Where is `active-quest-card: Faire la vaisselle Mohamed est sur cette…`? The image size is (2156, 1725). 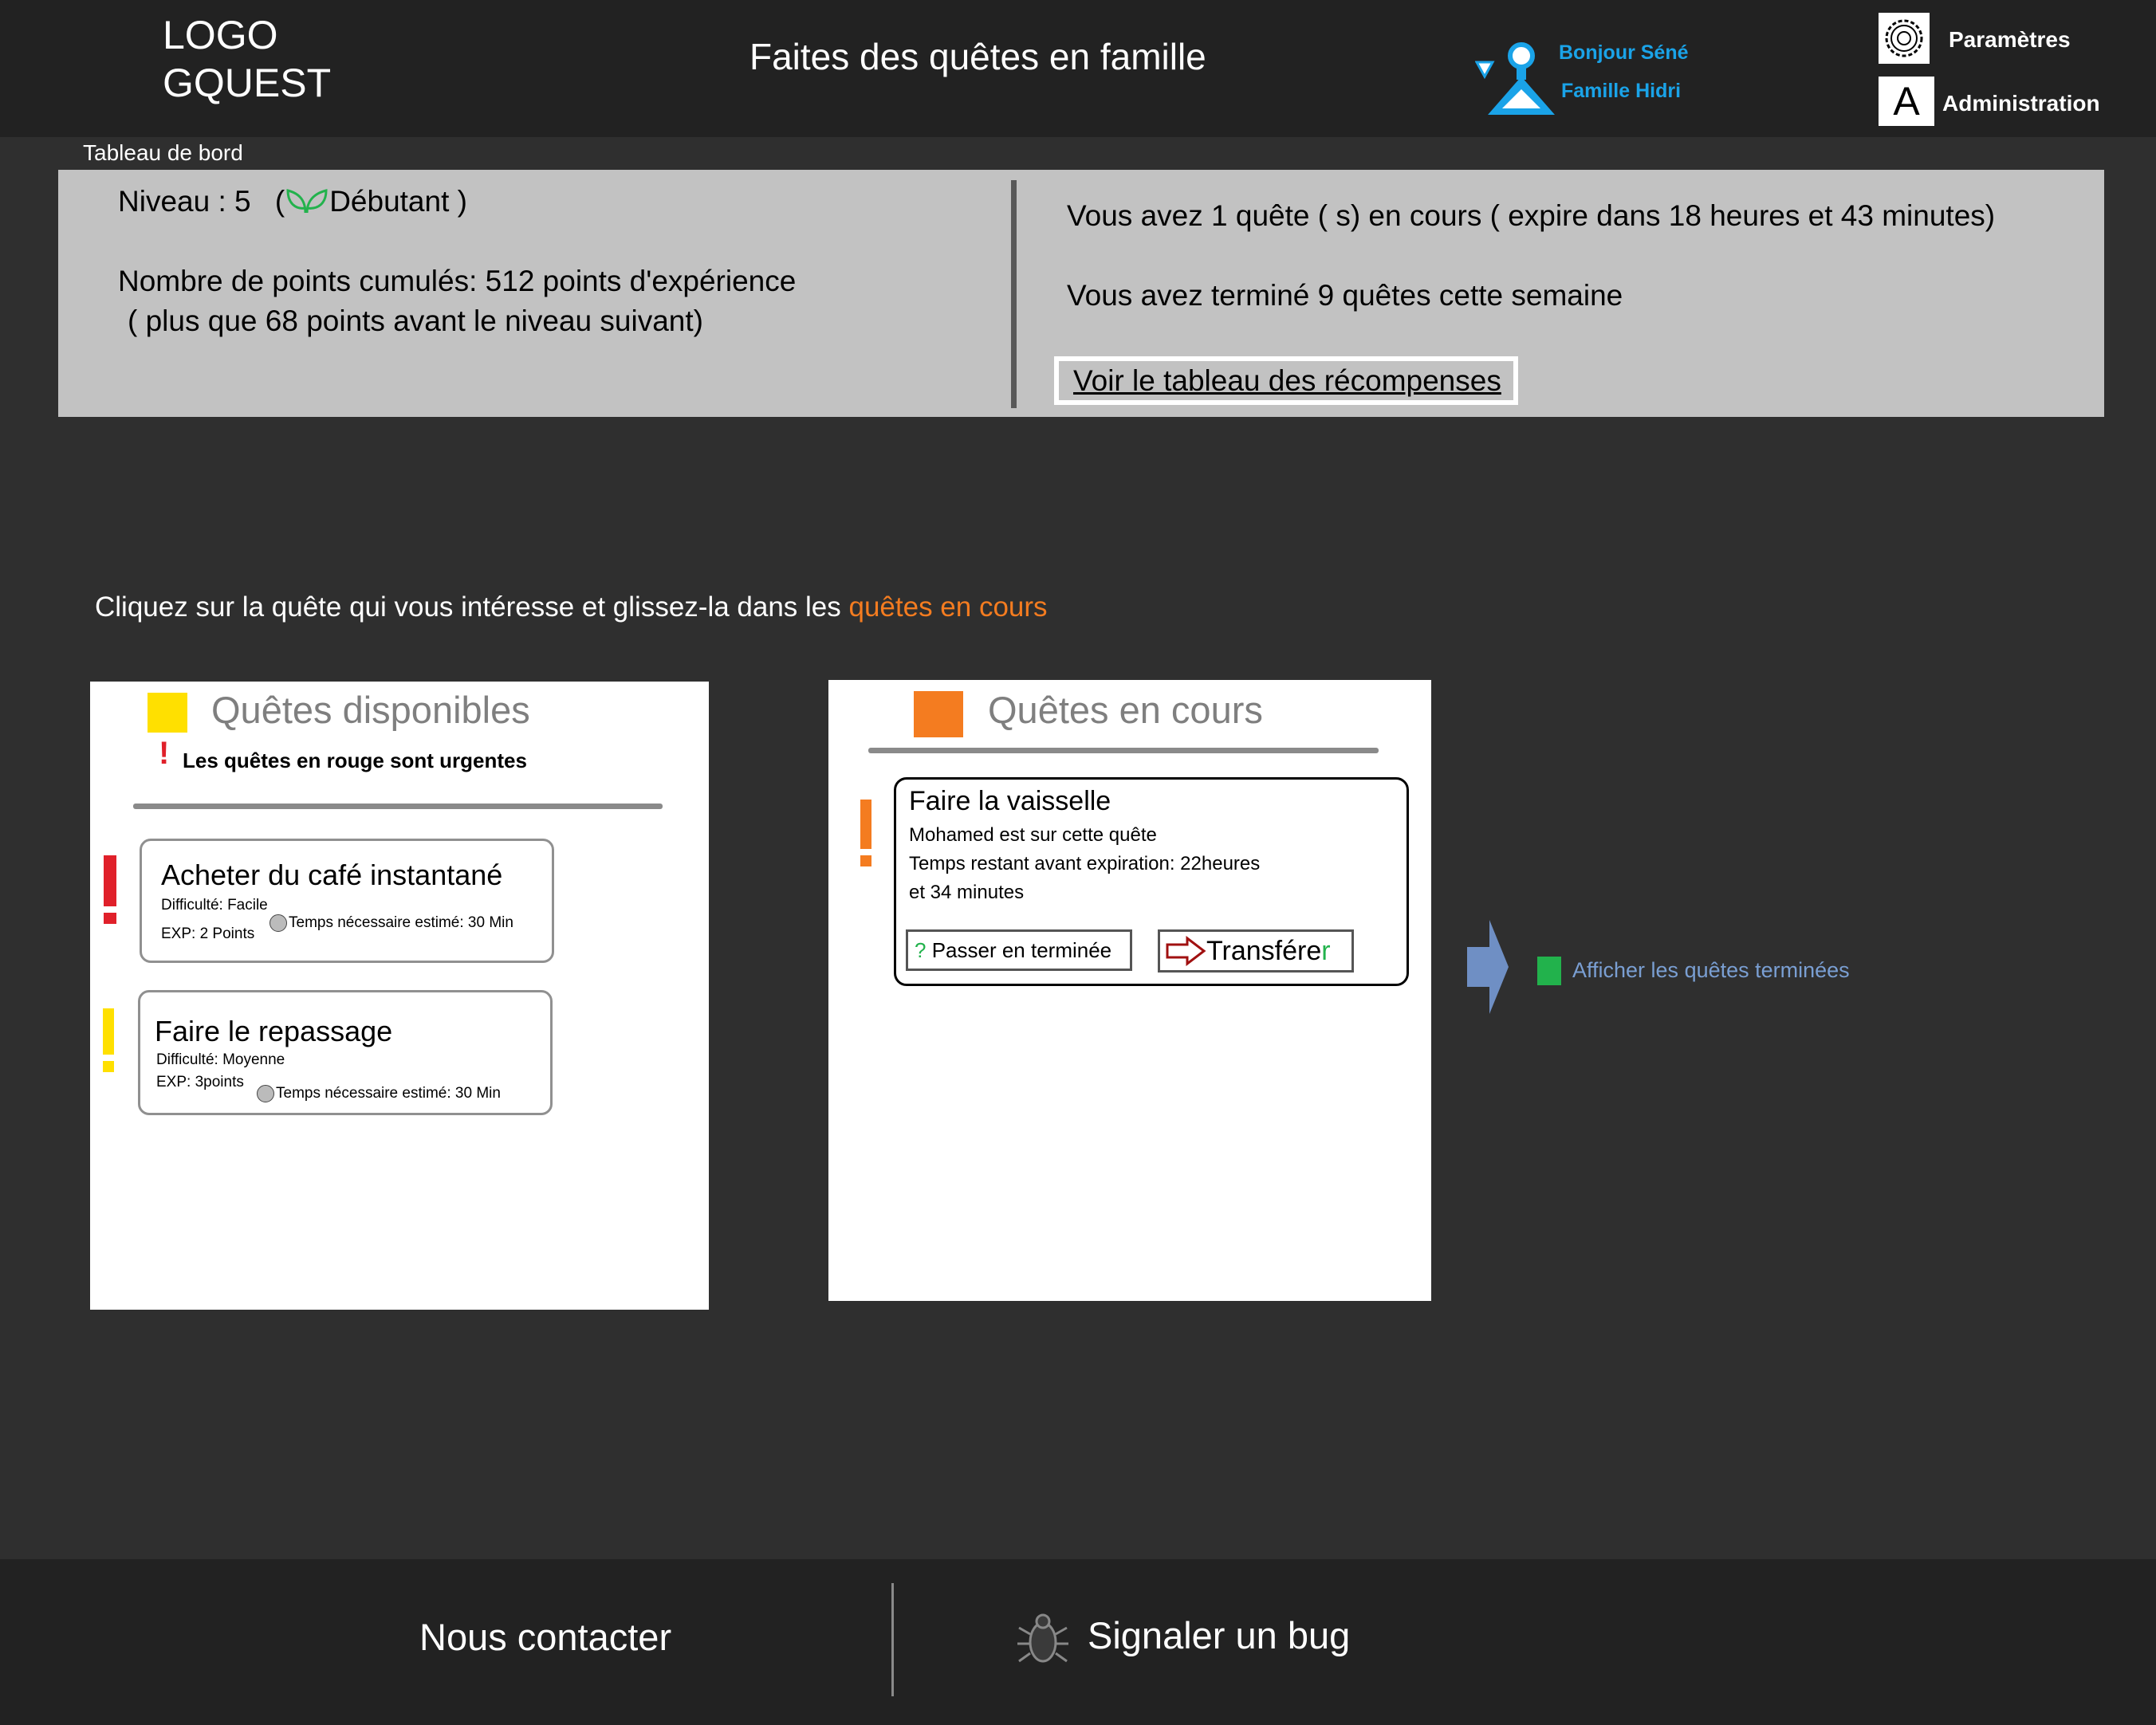 active-quest-card: Faire la vaisselle Mohamed est sur cette… is located at coordinates (1151, 882).